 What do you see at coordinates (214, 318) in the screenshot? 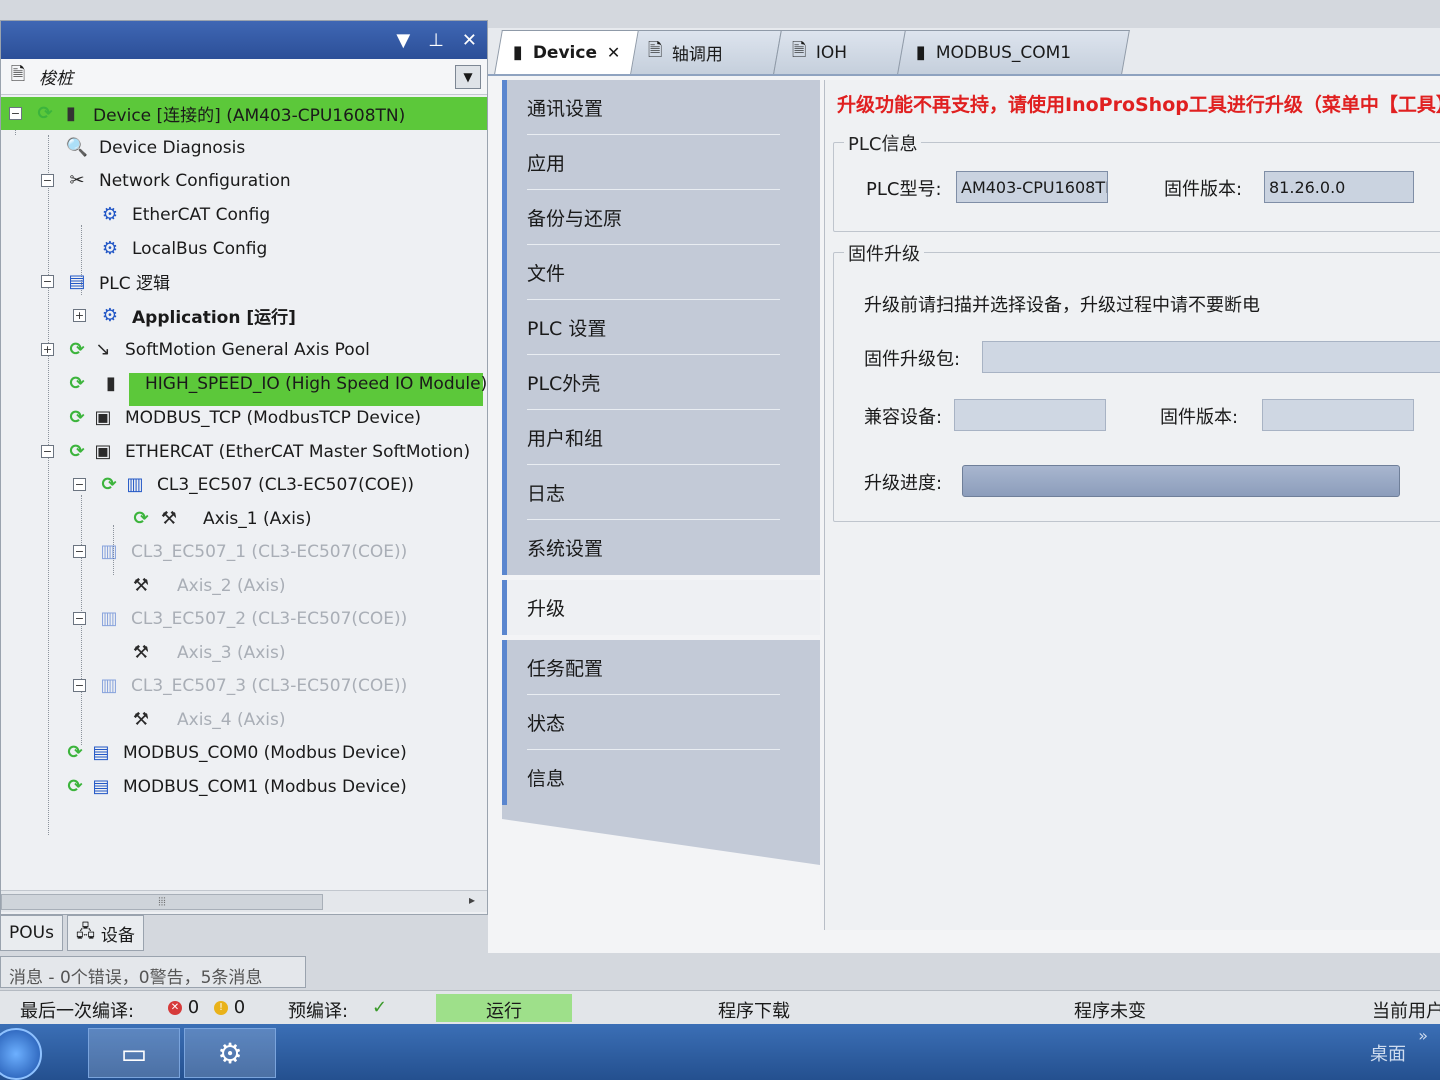
I see `tree-item-label: Application [运行]` at bounding box center [214, 318].